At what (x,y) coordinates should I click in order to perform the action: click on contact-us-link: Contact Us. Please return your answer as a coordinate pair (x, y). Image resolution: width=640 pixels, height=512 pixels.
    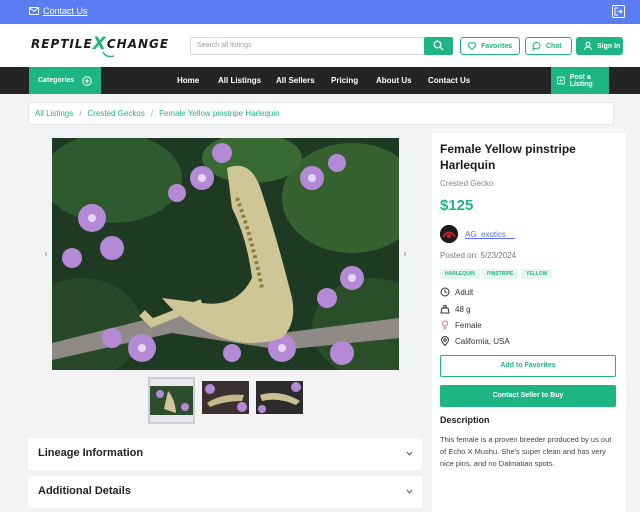
    Looking at the image, I should click on (58, 11).